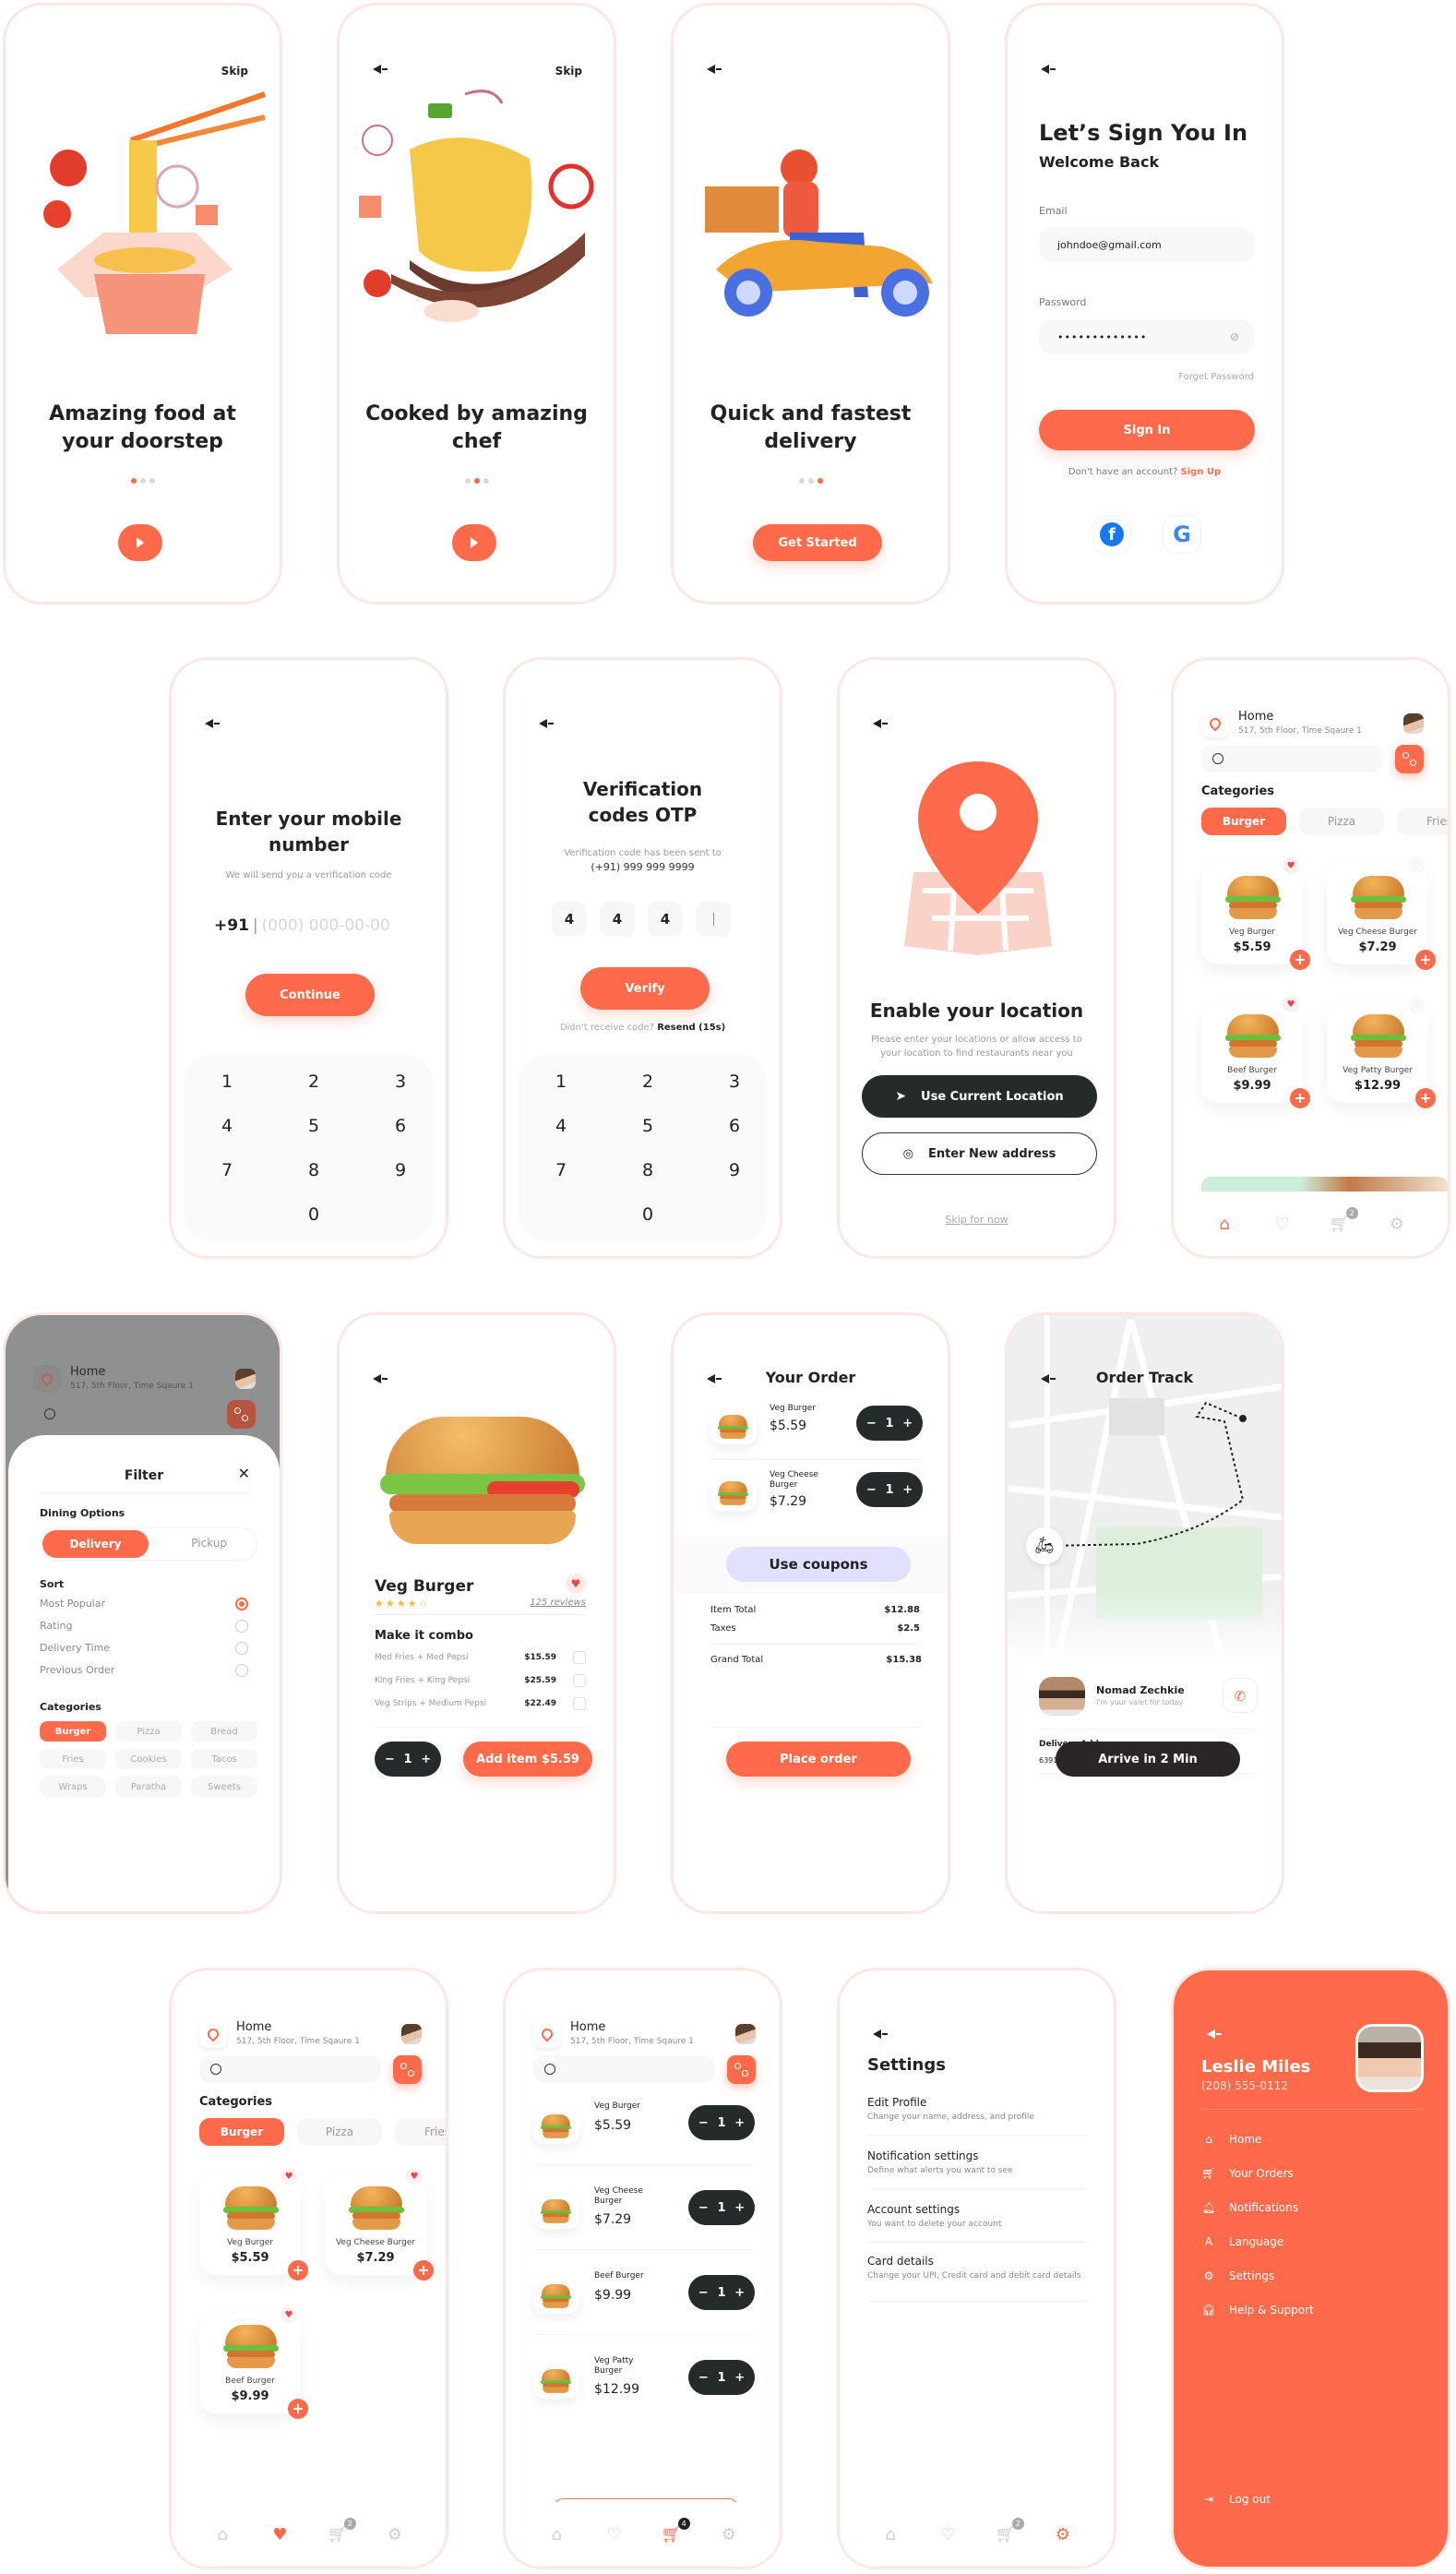  I want to click on keypad-key: 6, so click(734, 1126).